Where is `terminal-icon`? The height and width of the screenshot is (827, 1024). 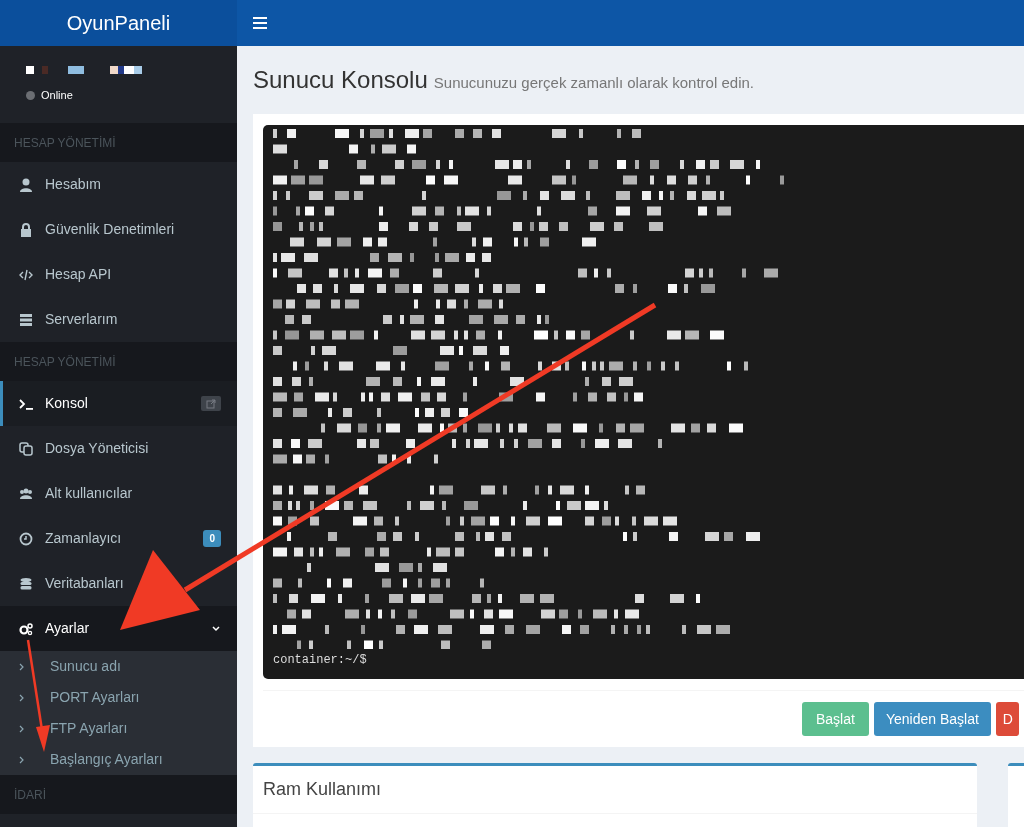 terminal-icon is located at coordinates (26, 403).